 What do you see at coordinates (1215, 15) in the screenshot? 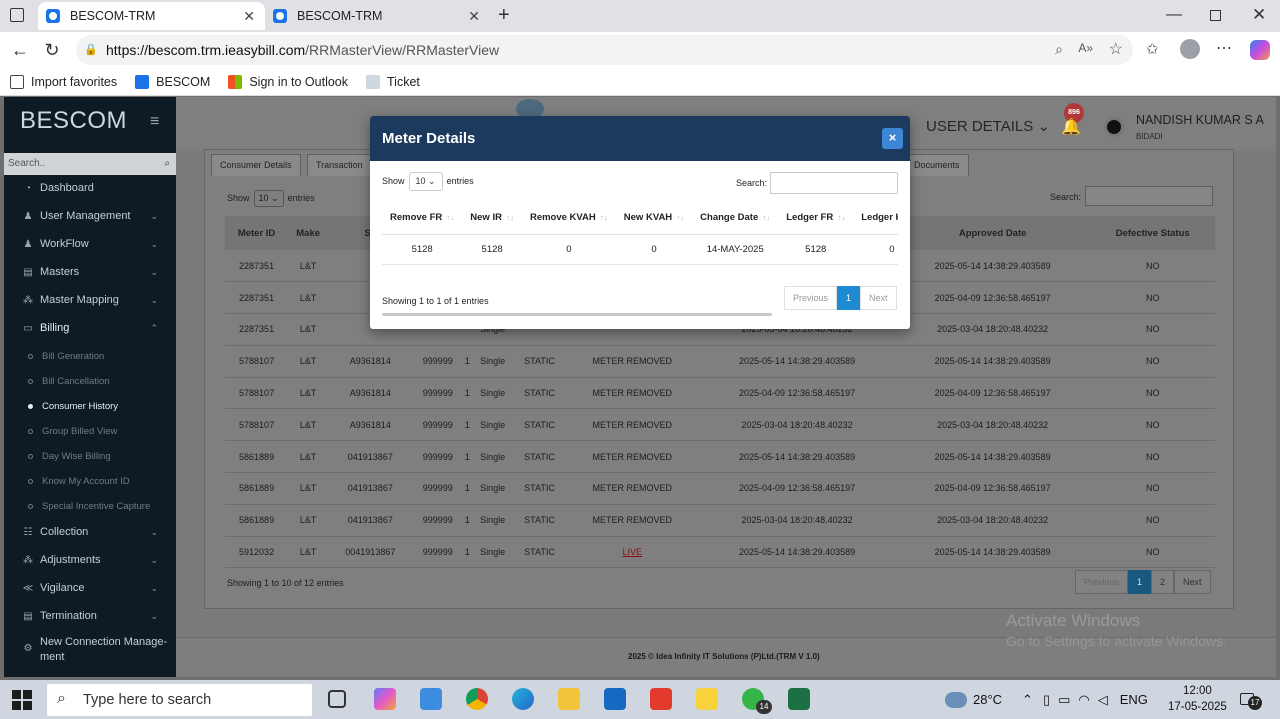
I see `restore-icon` at bounding box center [1215, 15].